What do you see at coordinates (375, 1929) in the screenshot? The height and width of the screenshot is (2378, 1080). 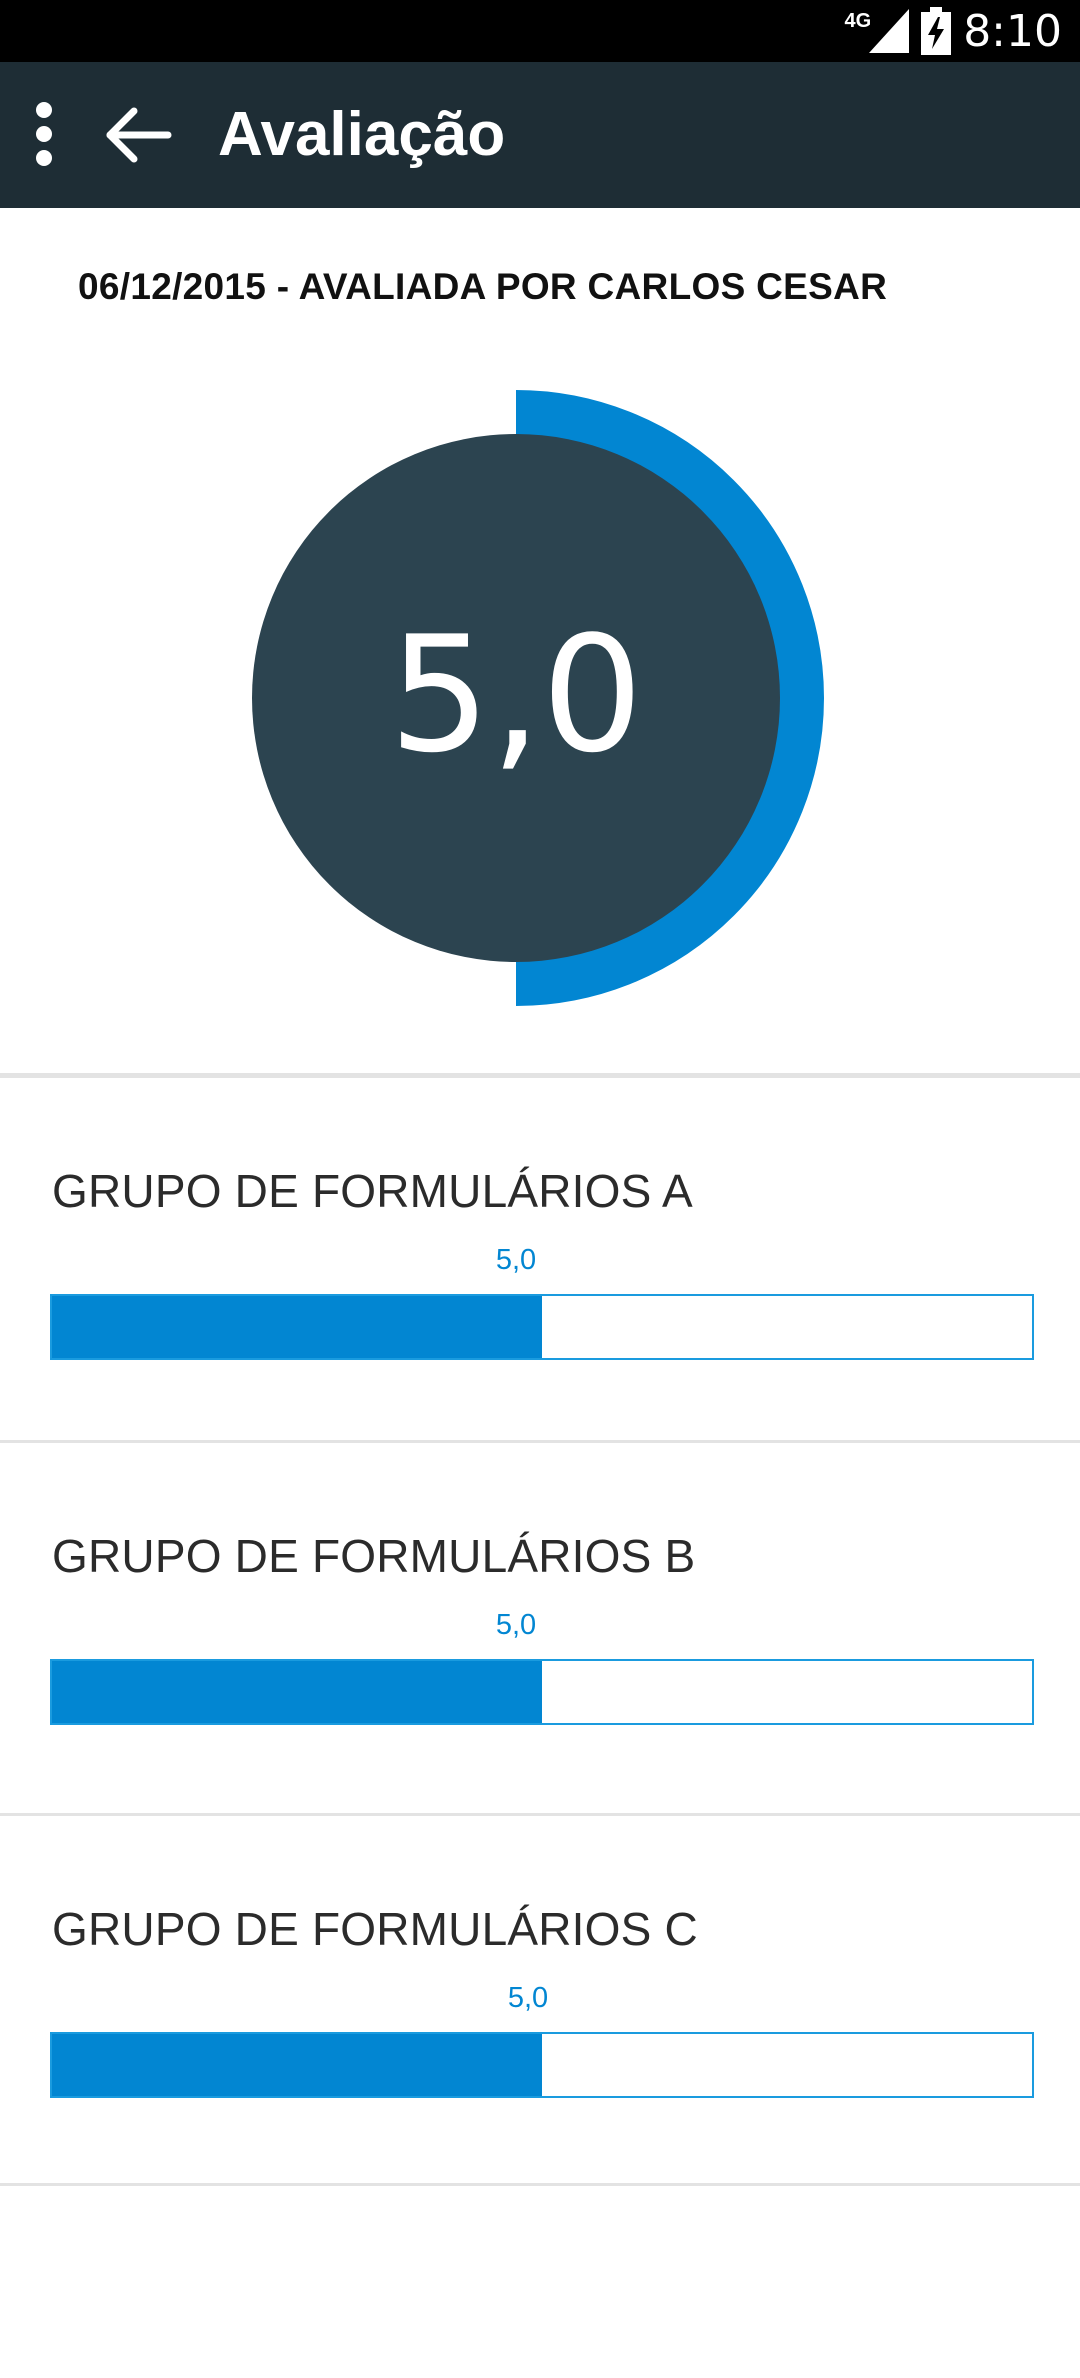 I see `form-group-title: GRUPO DE FORMULÁRIOS C` at bounding box center [375, 1929].